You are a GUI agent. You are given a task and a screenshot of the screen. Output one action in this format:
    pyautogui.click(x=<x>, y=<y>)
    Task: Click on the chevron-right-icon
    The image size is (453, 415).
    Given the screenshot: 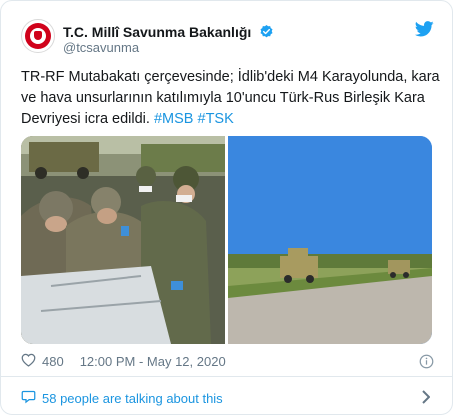 What is the action you would take?
    pyautogui.click(x=426, y=399)
    